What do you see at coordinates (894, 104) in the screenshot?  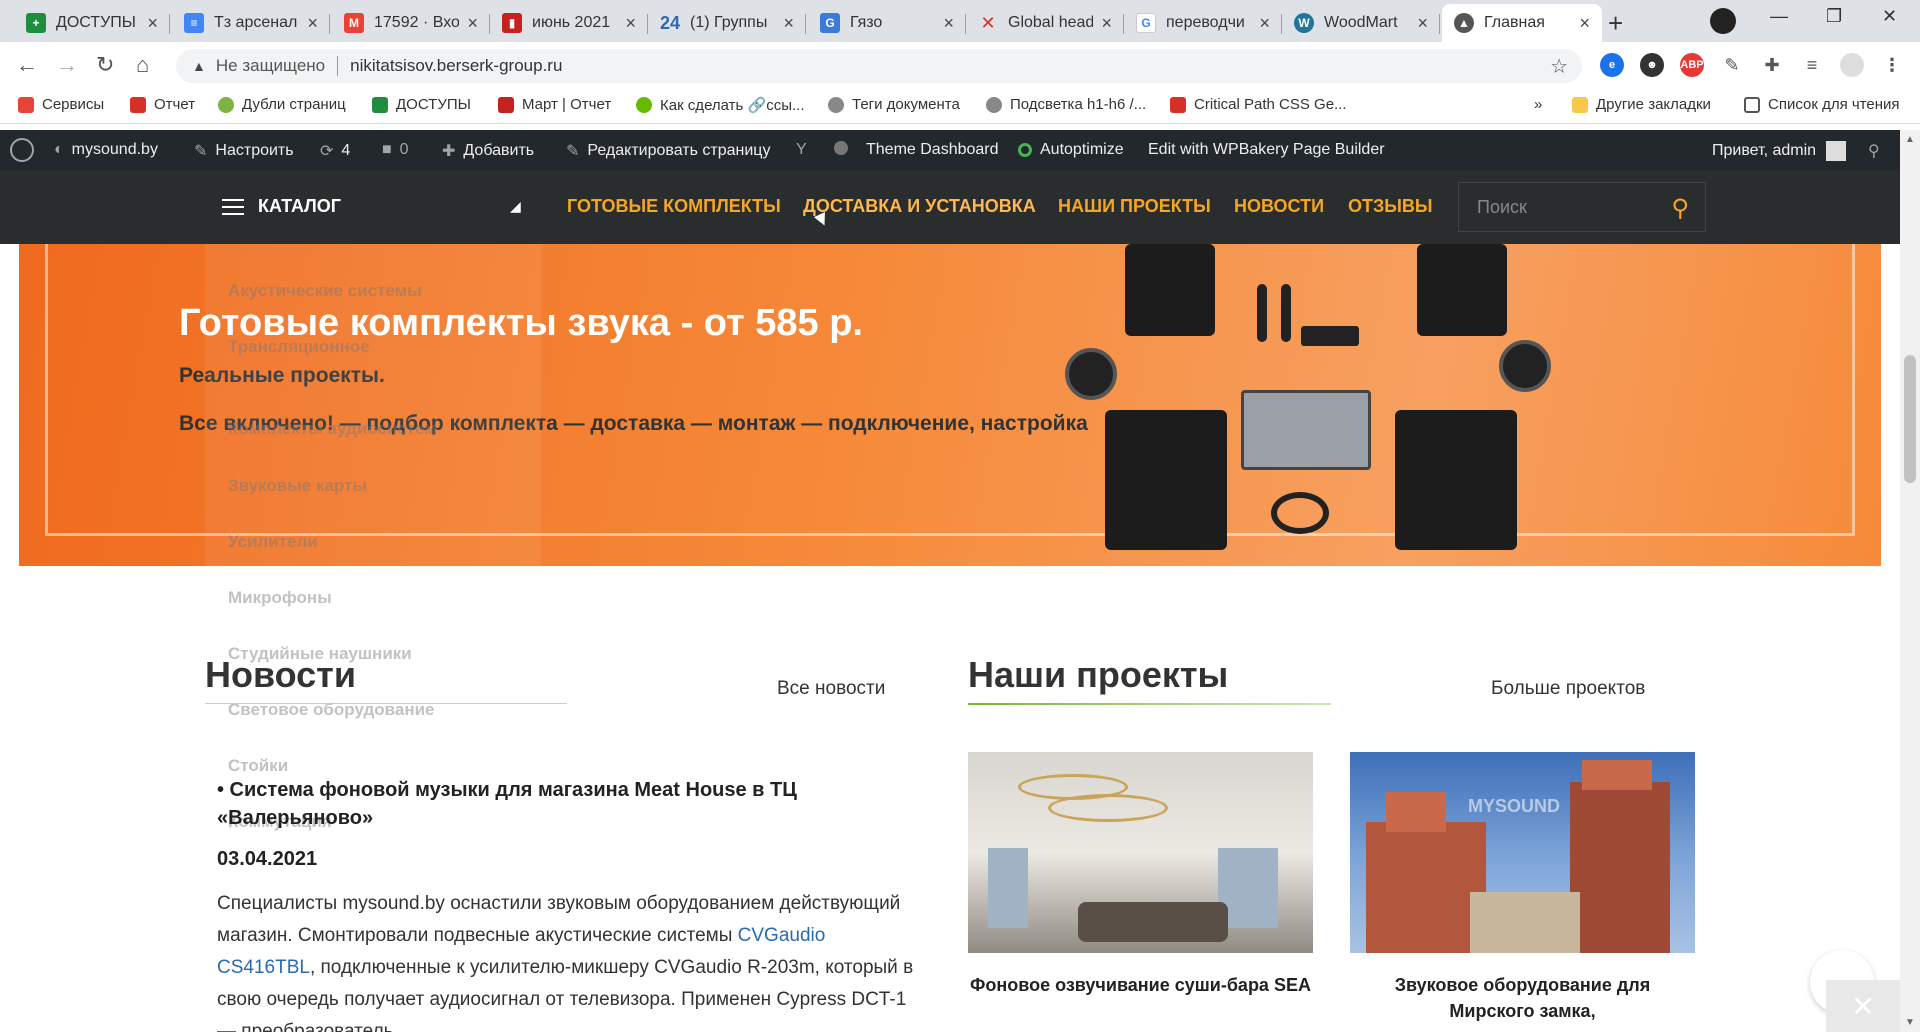 I see `bookmark: Теги документа` at bounding box center [894, 104].